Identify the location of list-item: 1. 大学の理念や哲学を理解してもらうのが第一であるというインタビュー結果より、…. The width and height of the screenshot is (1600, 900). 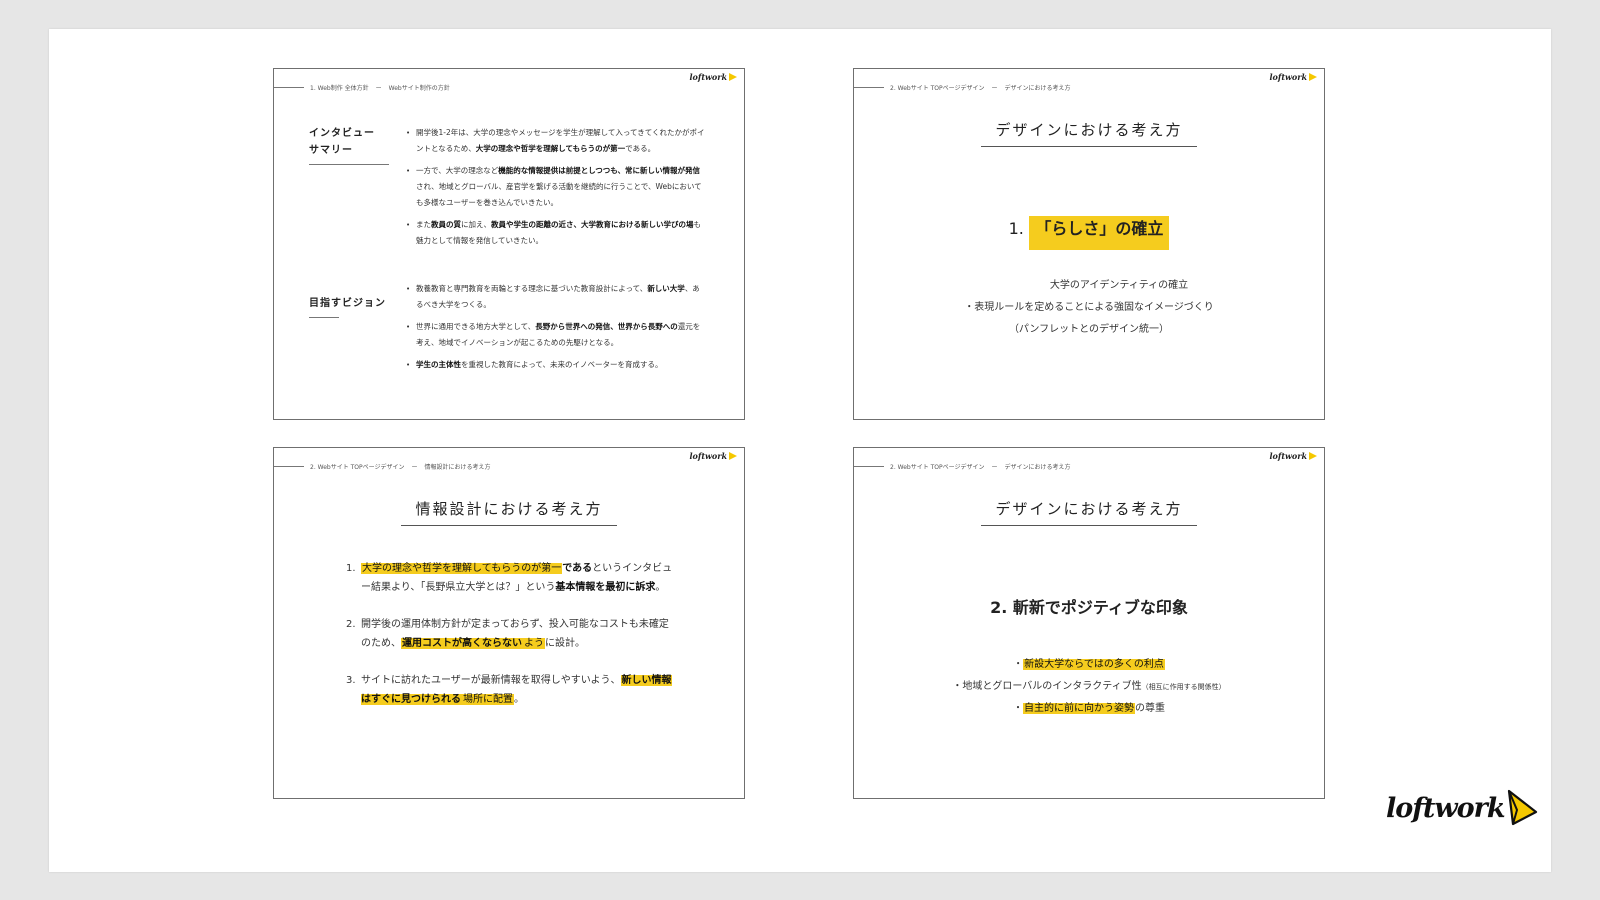
(509, 578).